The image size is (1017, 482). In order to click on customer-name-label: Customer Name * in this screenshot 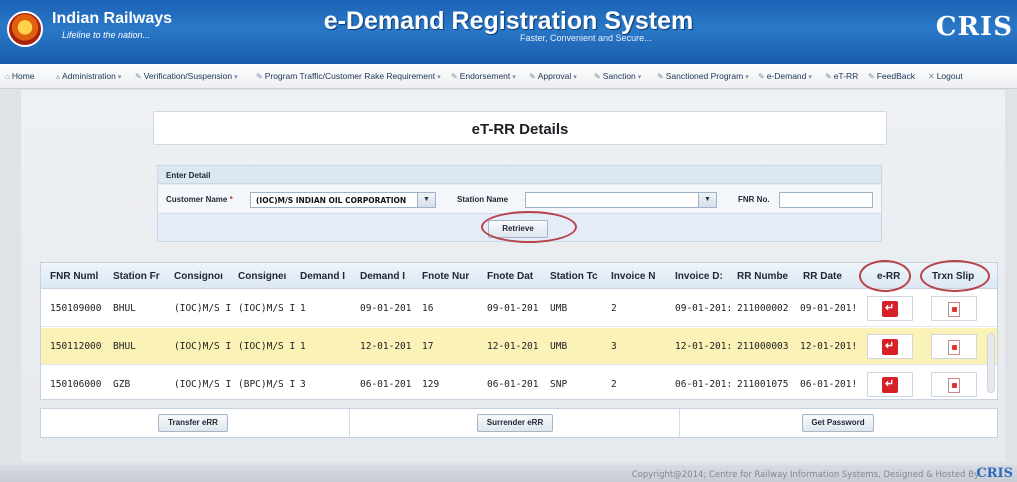, I will do `click(199, 199)`.